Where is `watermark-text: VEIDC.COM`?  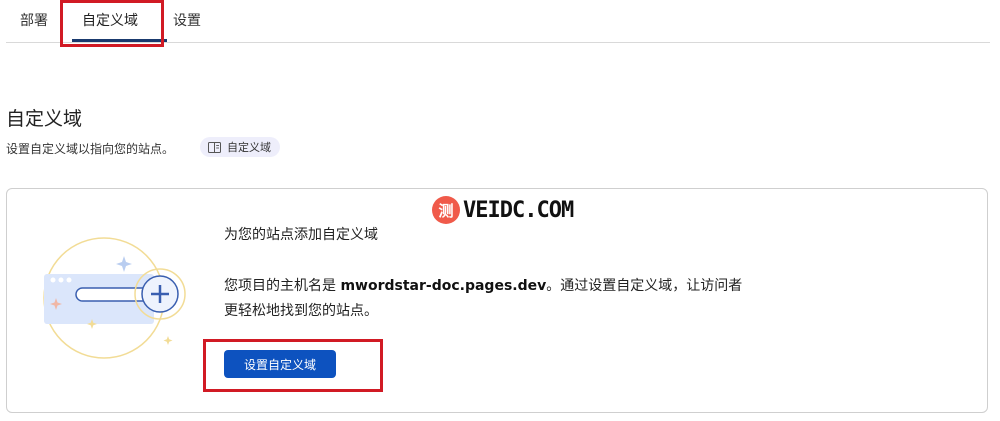 watermark-text: VEIDC.COM is located at coordinates (518, 210).